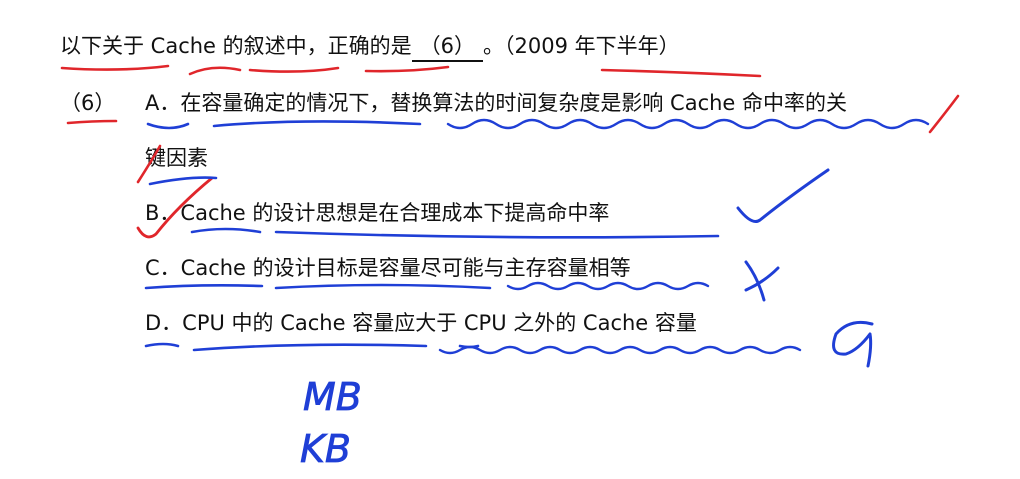  Describe the element at coordinates (332, 397) in the screenshot. I see `handwritten-mb: MB` at that location.